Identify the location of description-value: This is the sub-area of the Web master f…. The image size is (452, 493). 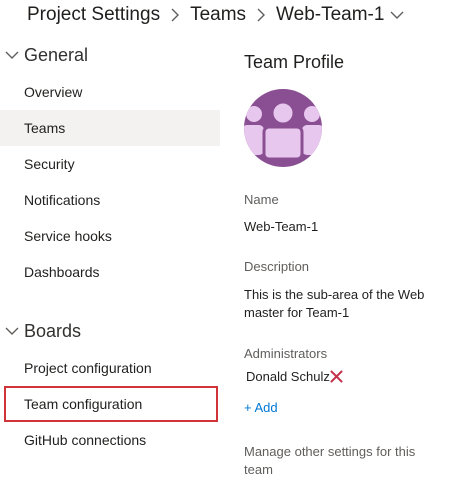
(334, 303).